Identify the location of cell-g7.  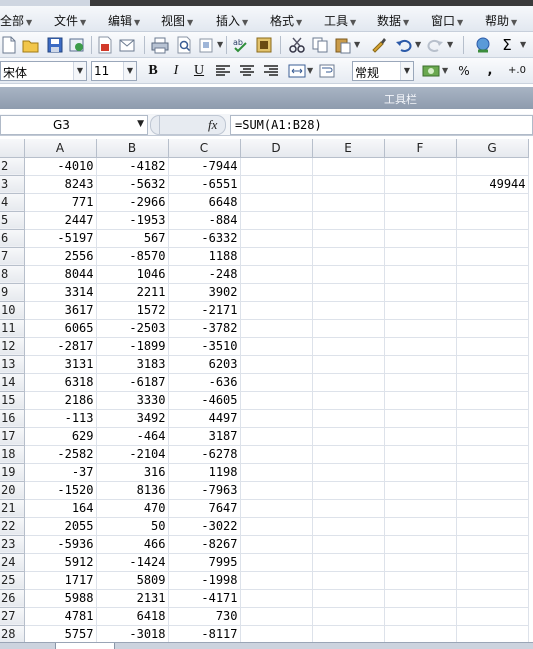
(492, 256).